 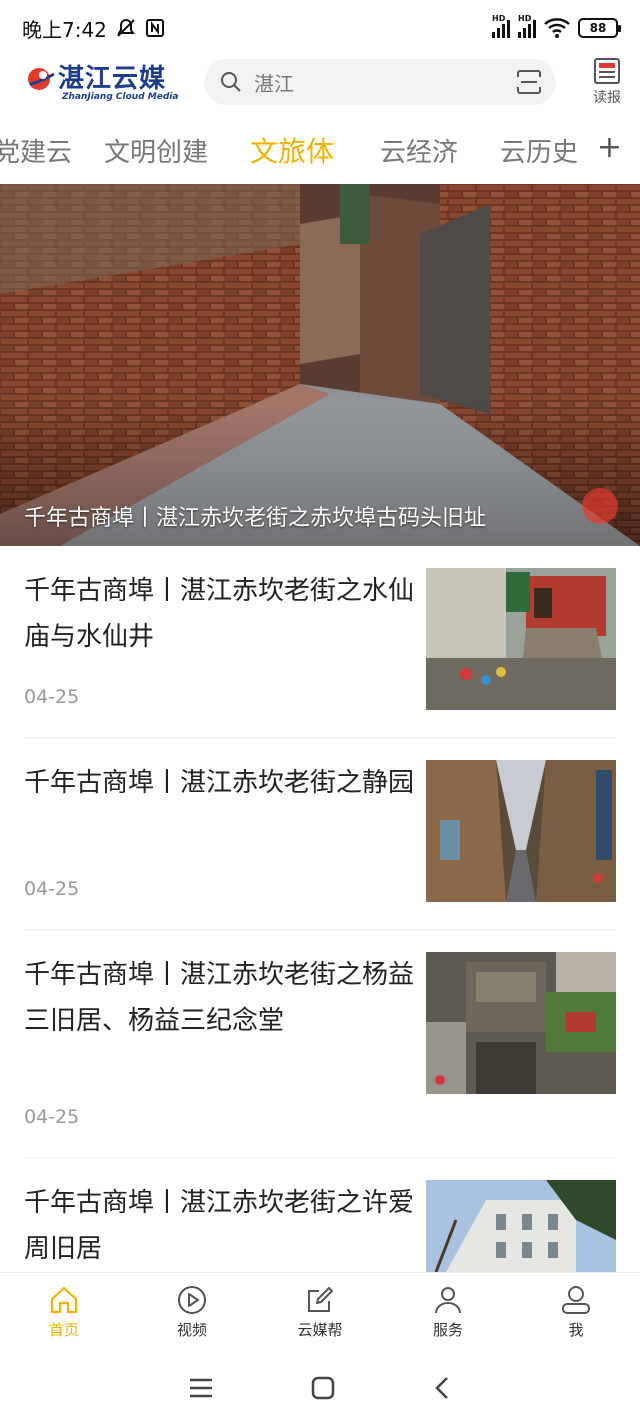 What do you see at coordinates (36, 150) in the screenshot?
I see `tab-party-cloud: 党建云` at bounding box center [36, 150].